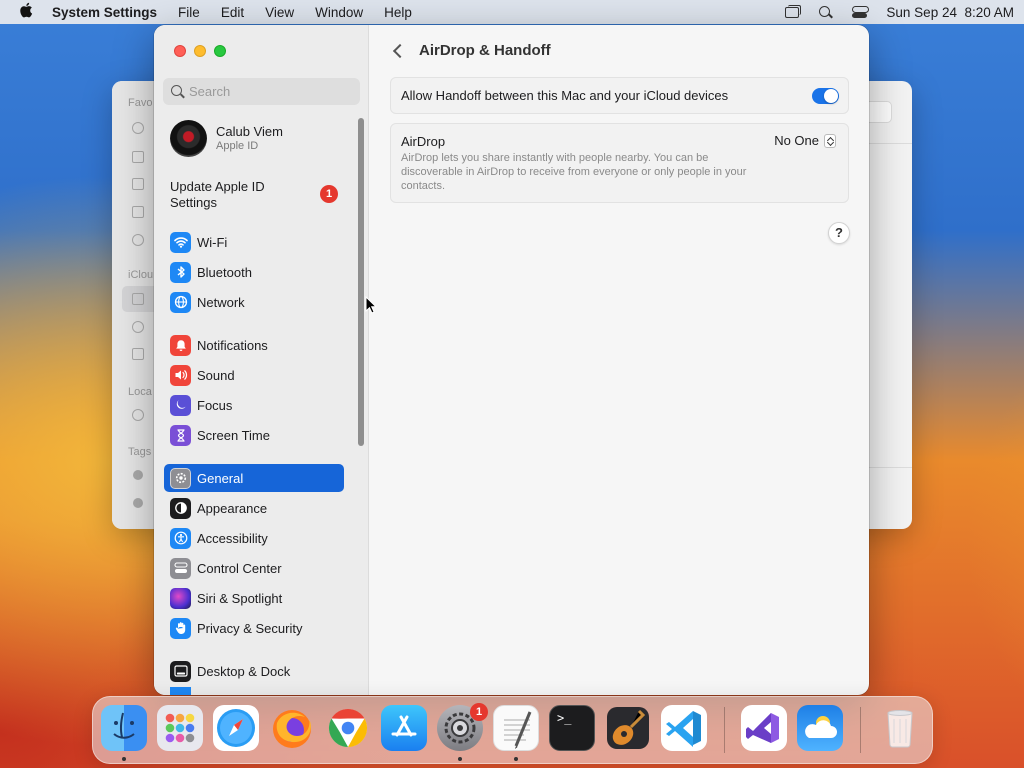 This screenshot has width=1024, height=768. I want to click on finder-divider, so click(890, 143).